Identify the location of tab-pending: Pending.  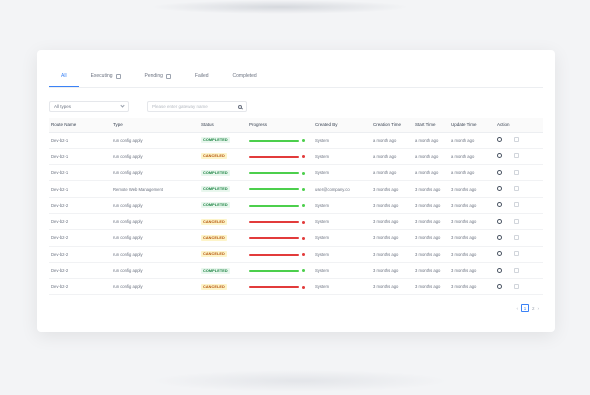
(158, 80).